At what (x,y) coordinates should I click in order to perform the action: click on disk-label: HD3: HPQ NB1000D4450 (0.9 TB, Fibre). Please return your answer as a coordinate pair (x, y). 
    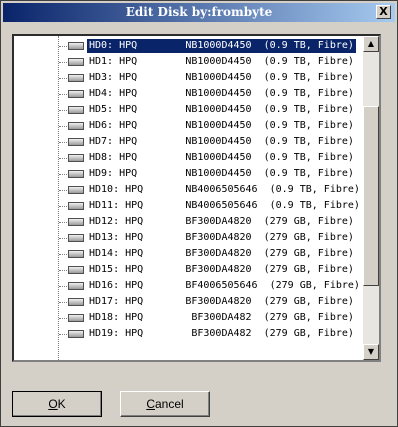
    Looking at the image, I should click on (221, 77).